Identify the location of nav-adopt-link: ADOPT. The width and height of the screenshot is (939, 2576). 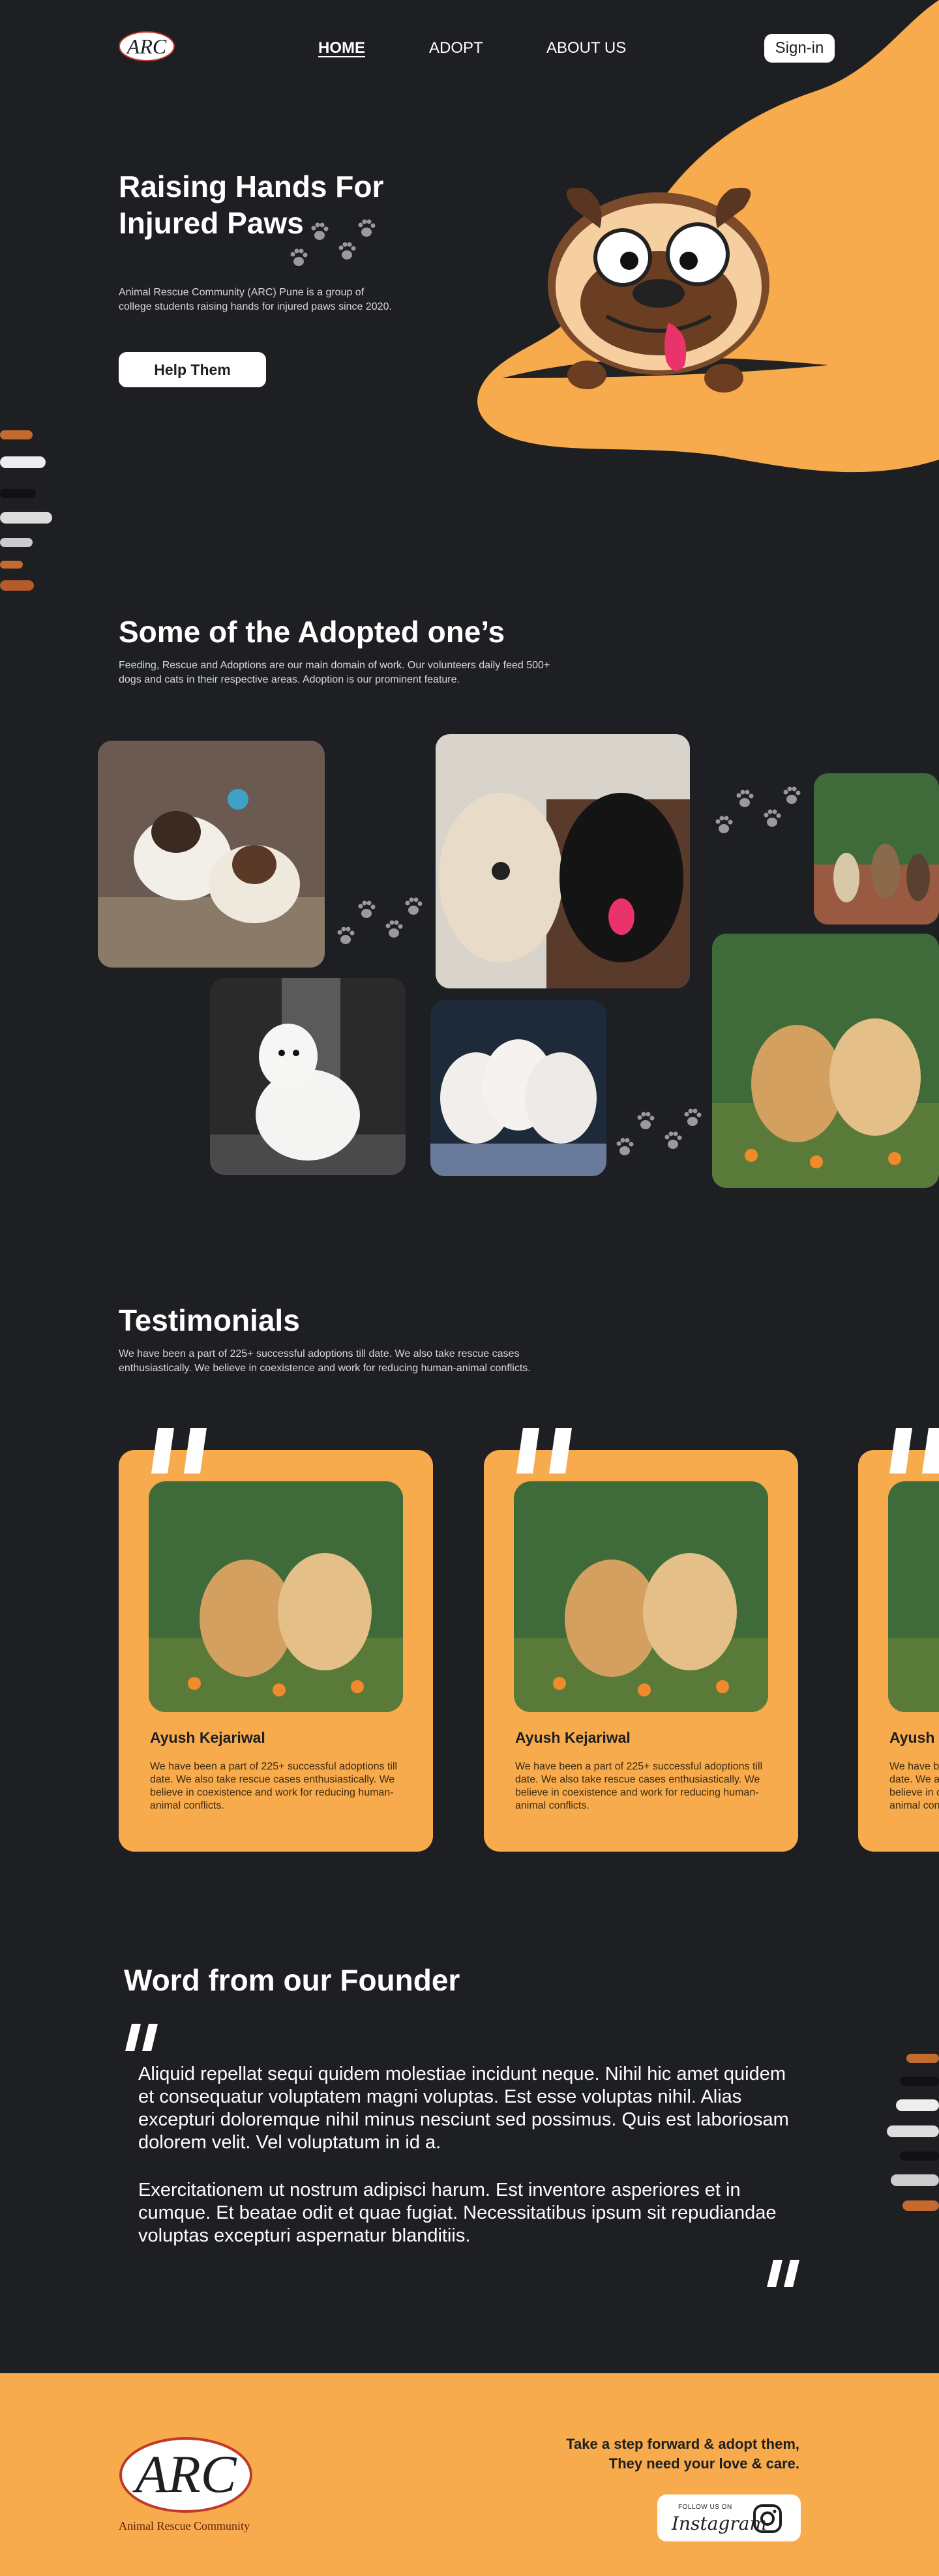
(456, 48).